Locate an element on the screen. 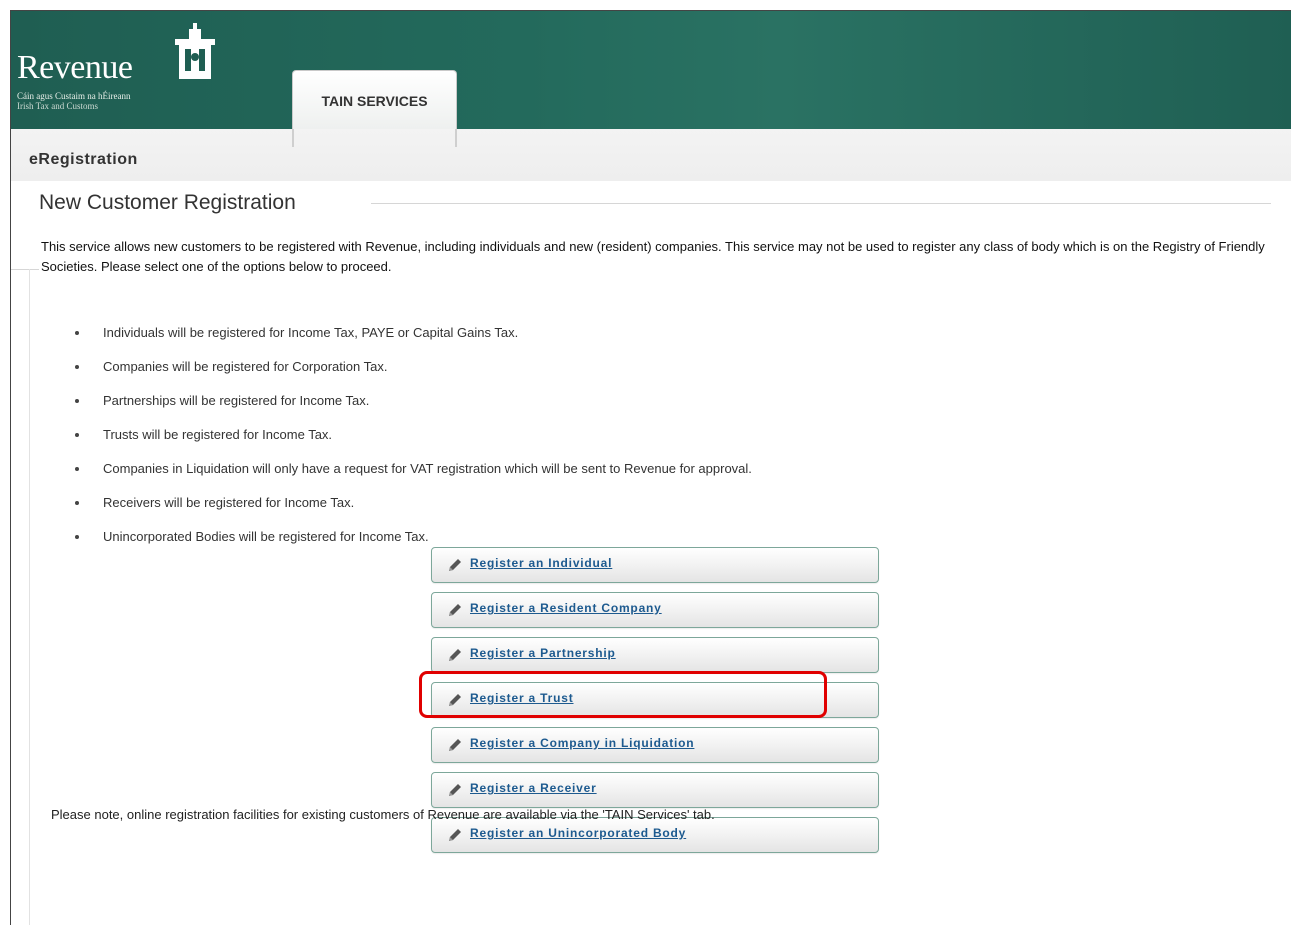 Image resolution: width=1291 pixels, height=925 pixels. fieldset-border-left is located at coordinates (29, 597).